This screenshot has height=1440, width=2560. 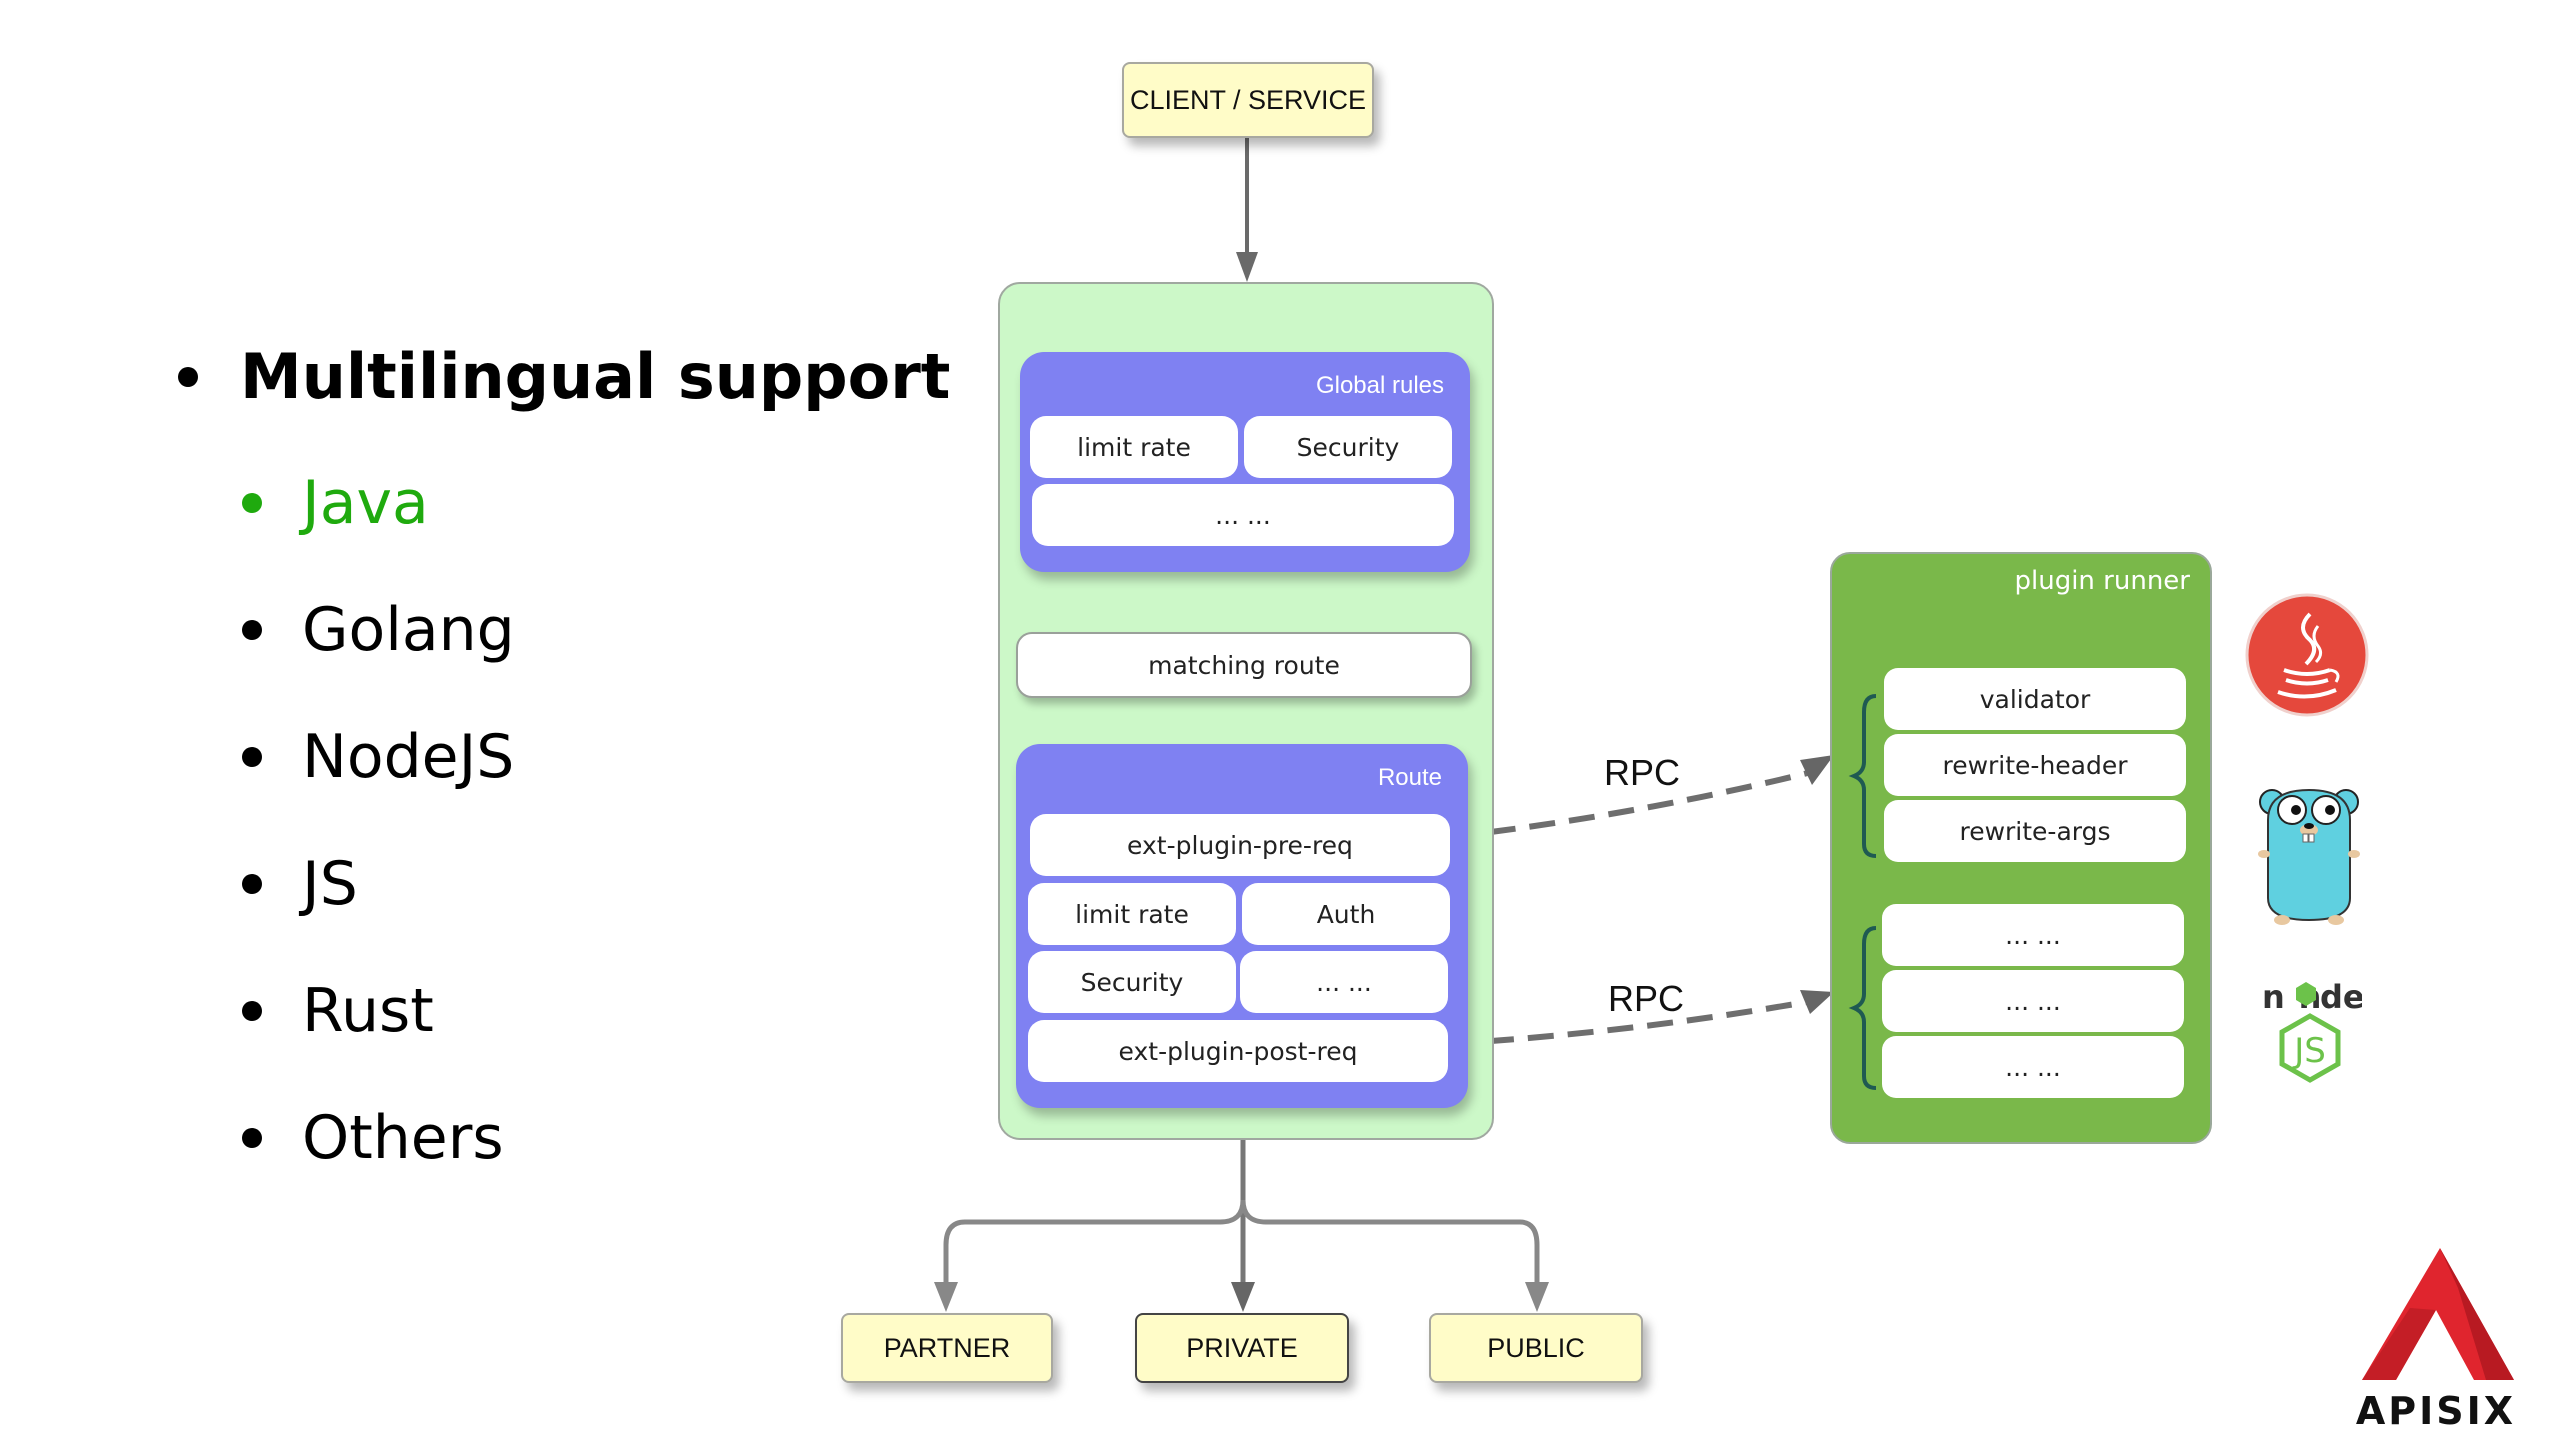 What do you see at coordinates (1390, 1242) in the screenshot?
I see `upstream-branch-right` at bounding box center [1390, 1242].